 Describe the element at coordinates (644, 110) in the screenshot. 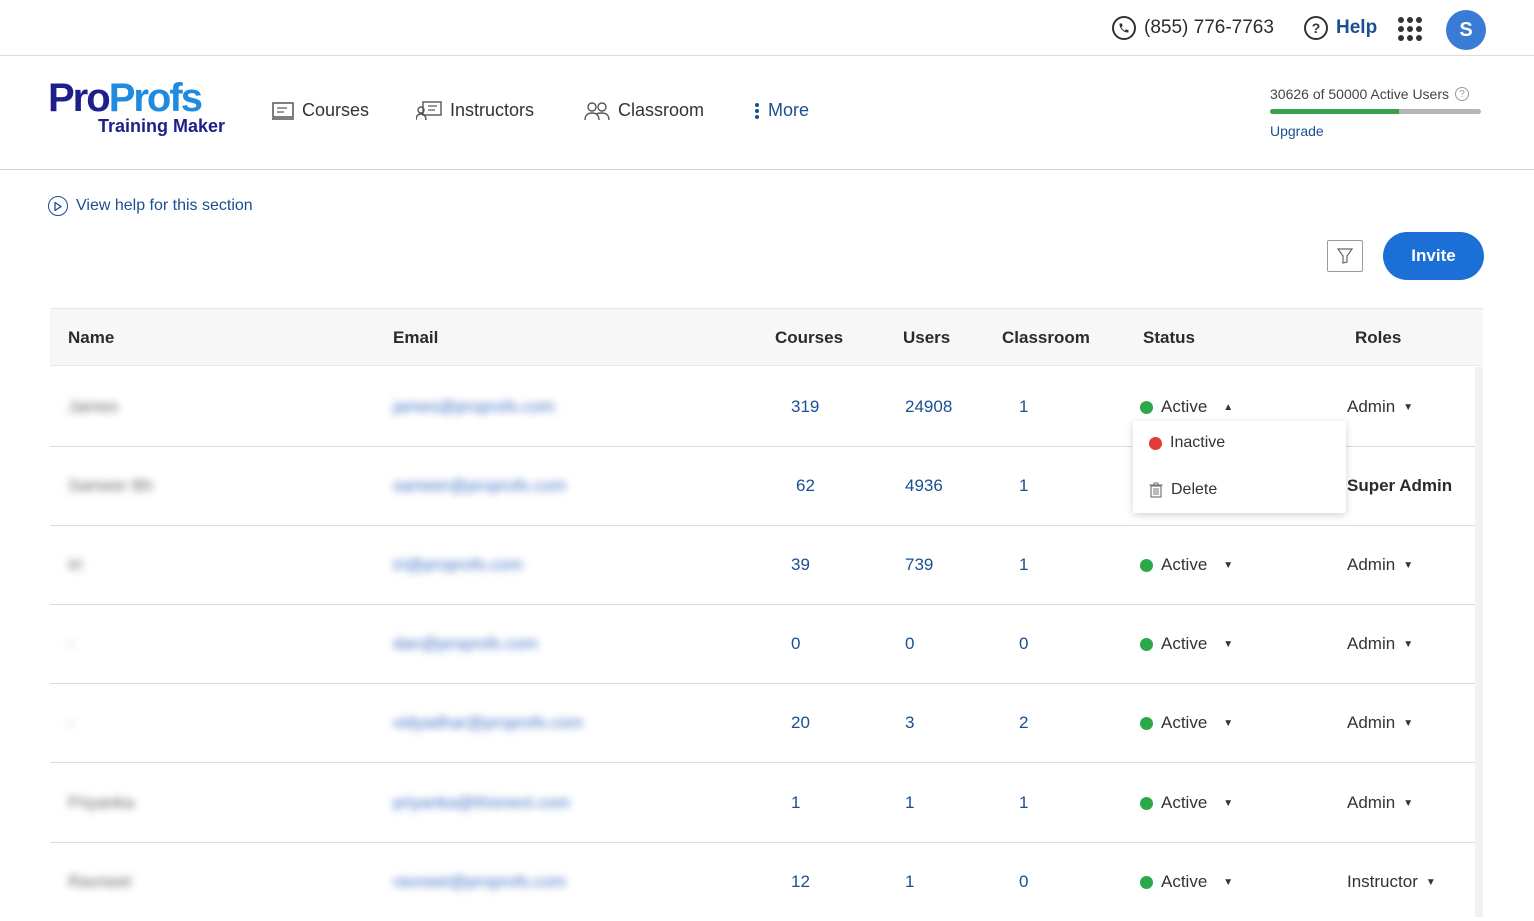

I see `nav-classroom: Classroom` at that location.